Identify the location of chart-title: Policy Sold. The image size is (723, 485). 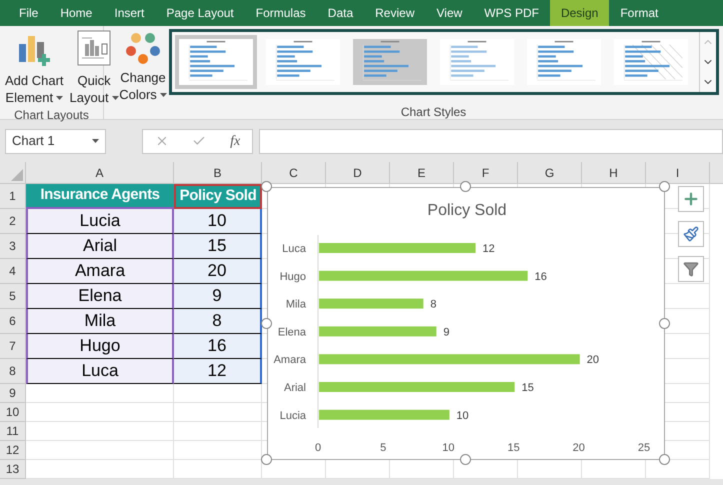
(467, 210).